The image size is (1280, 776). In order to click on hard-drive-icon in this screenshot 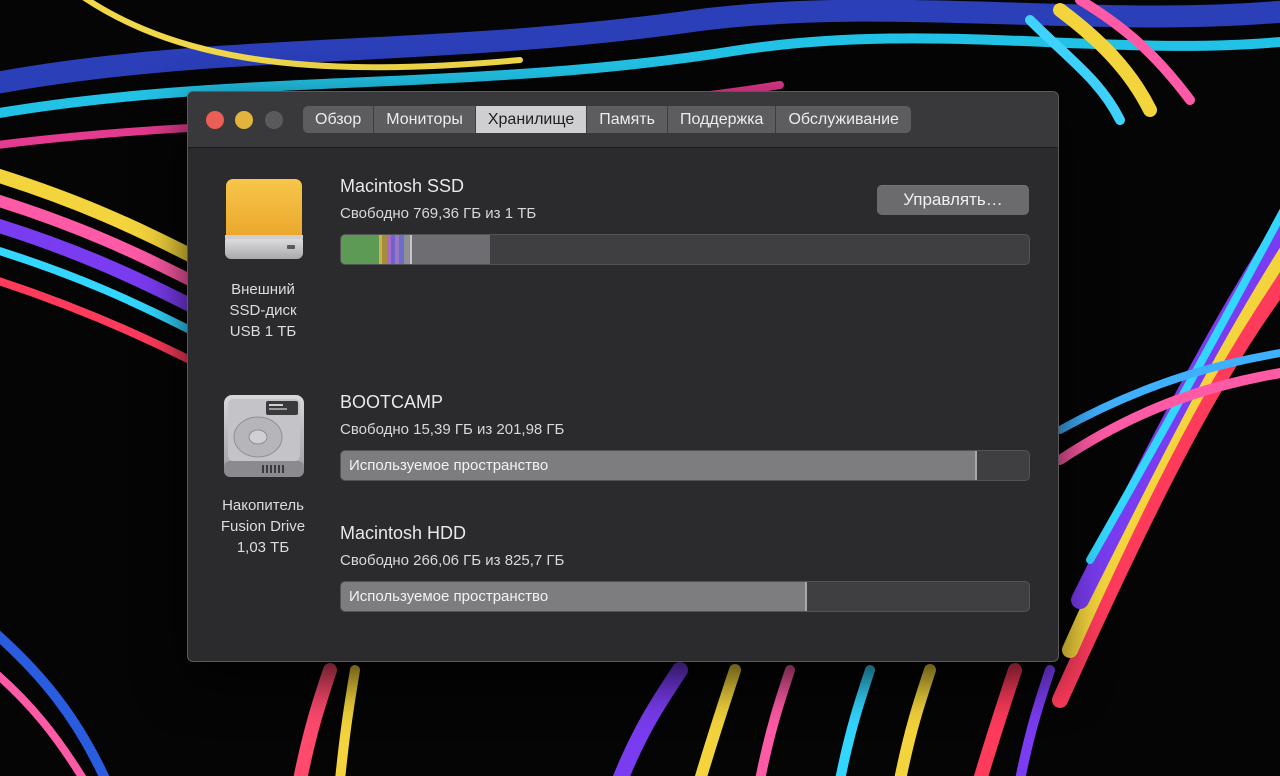, I will do `click(264, 436)`.